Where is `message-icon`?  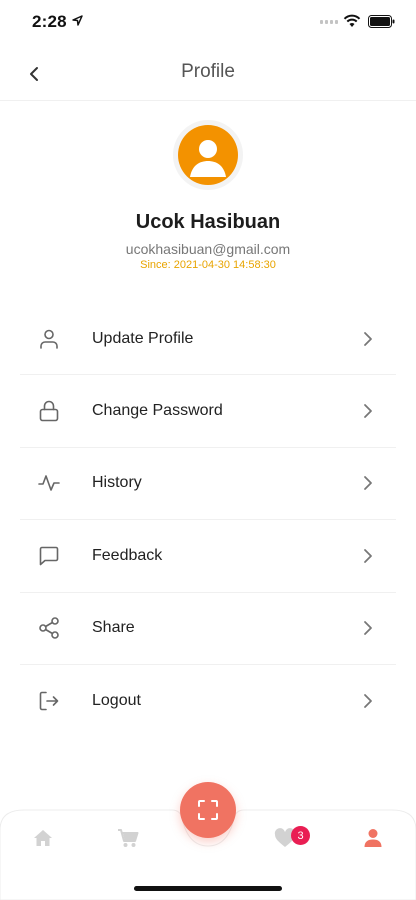 message-icon is located at coordinates (49, 556).